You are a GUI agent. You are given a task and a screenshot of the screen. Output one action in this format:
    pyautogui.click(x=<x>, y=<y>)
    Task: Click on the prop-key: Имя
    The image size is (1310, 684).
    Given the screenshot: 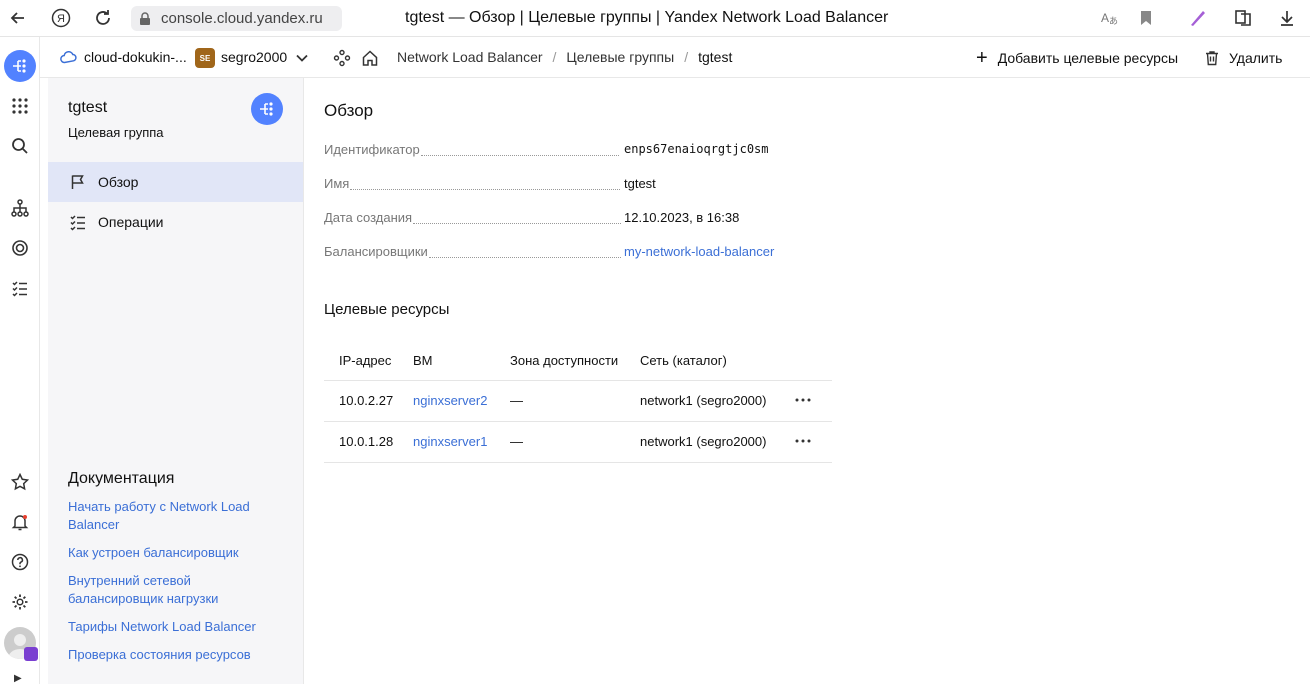 What is the action you would take?
    pyautogui.click(x=337, y=183)
    